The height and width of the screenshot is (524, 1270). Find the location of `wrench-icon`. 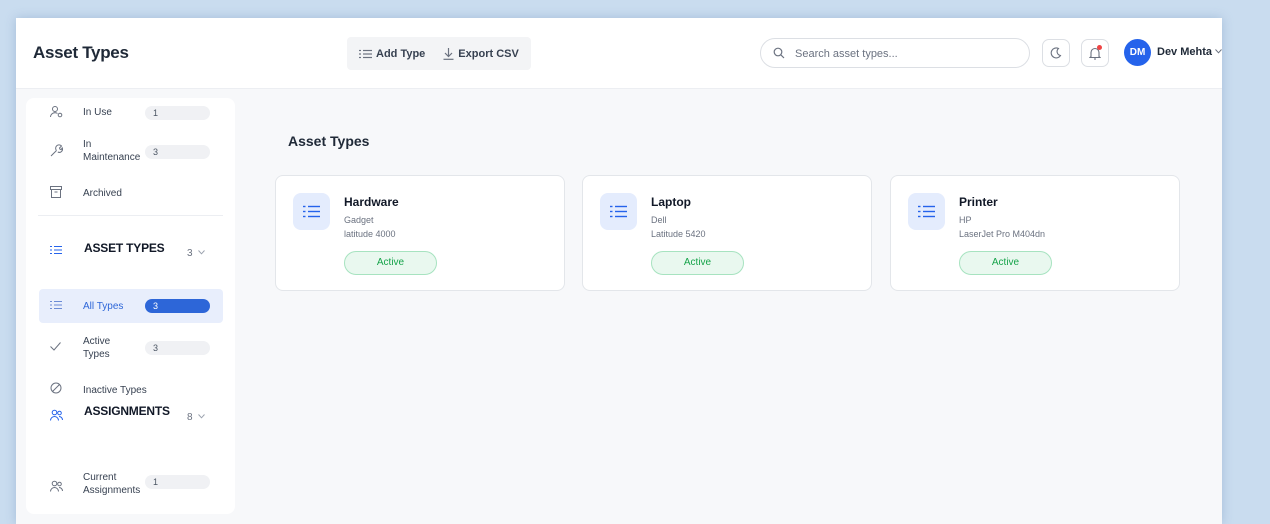

wrench-icon is located at coordinates (56, 150).